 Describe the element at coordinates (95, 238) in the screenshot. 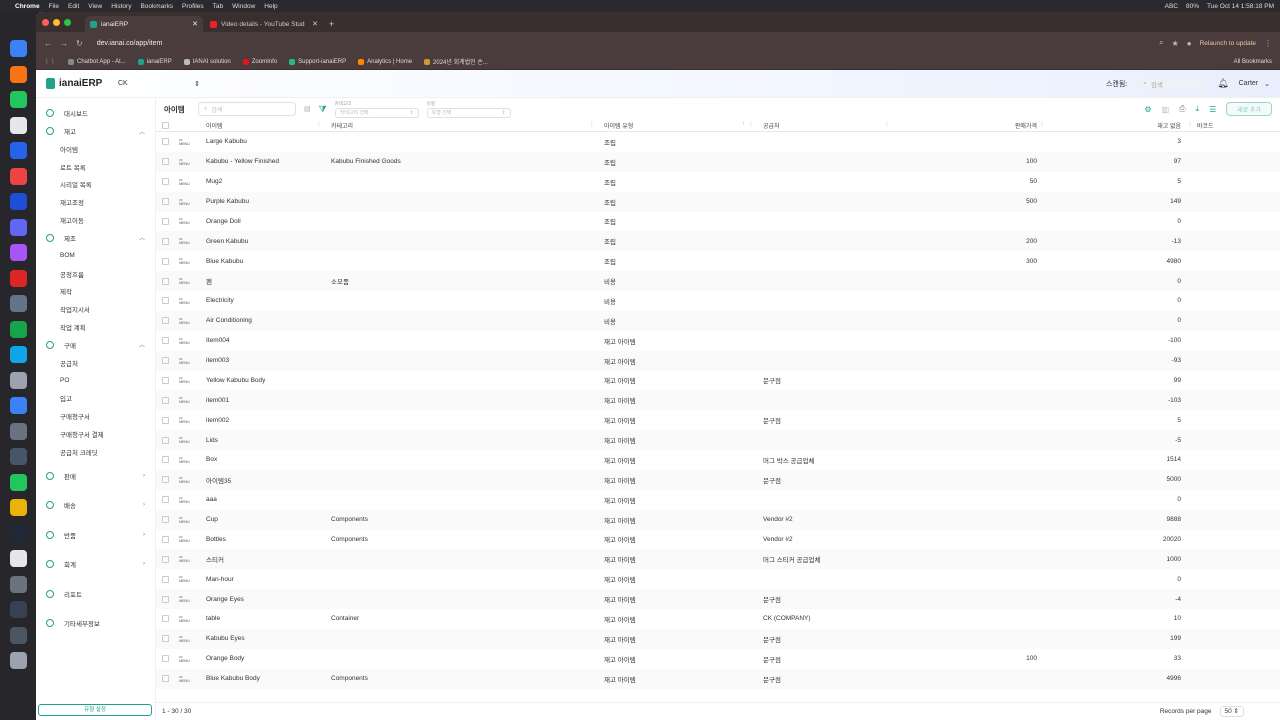

I see `sidebar-group-1: 제조 ︿` at that location.